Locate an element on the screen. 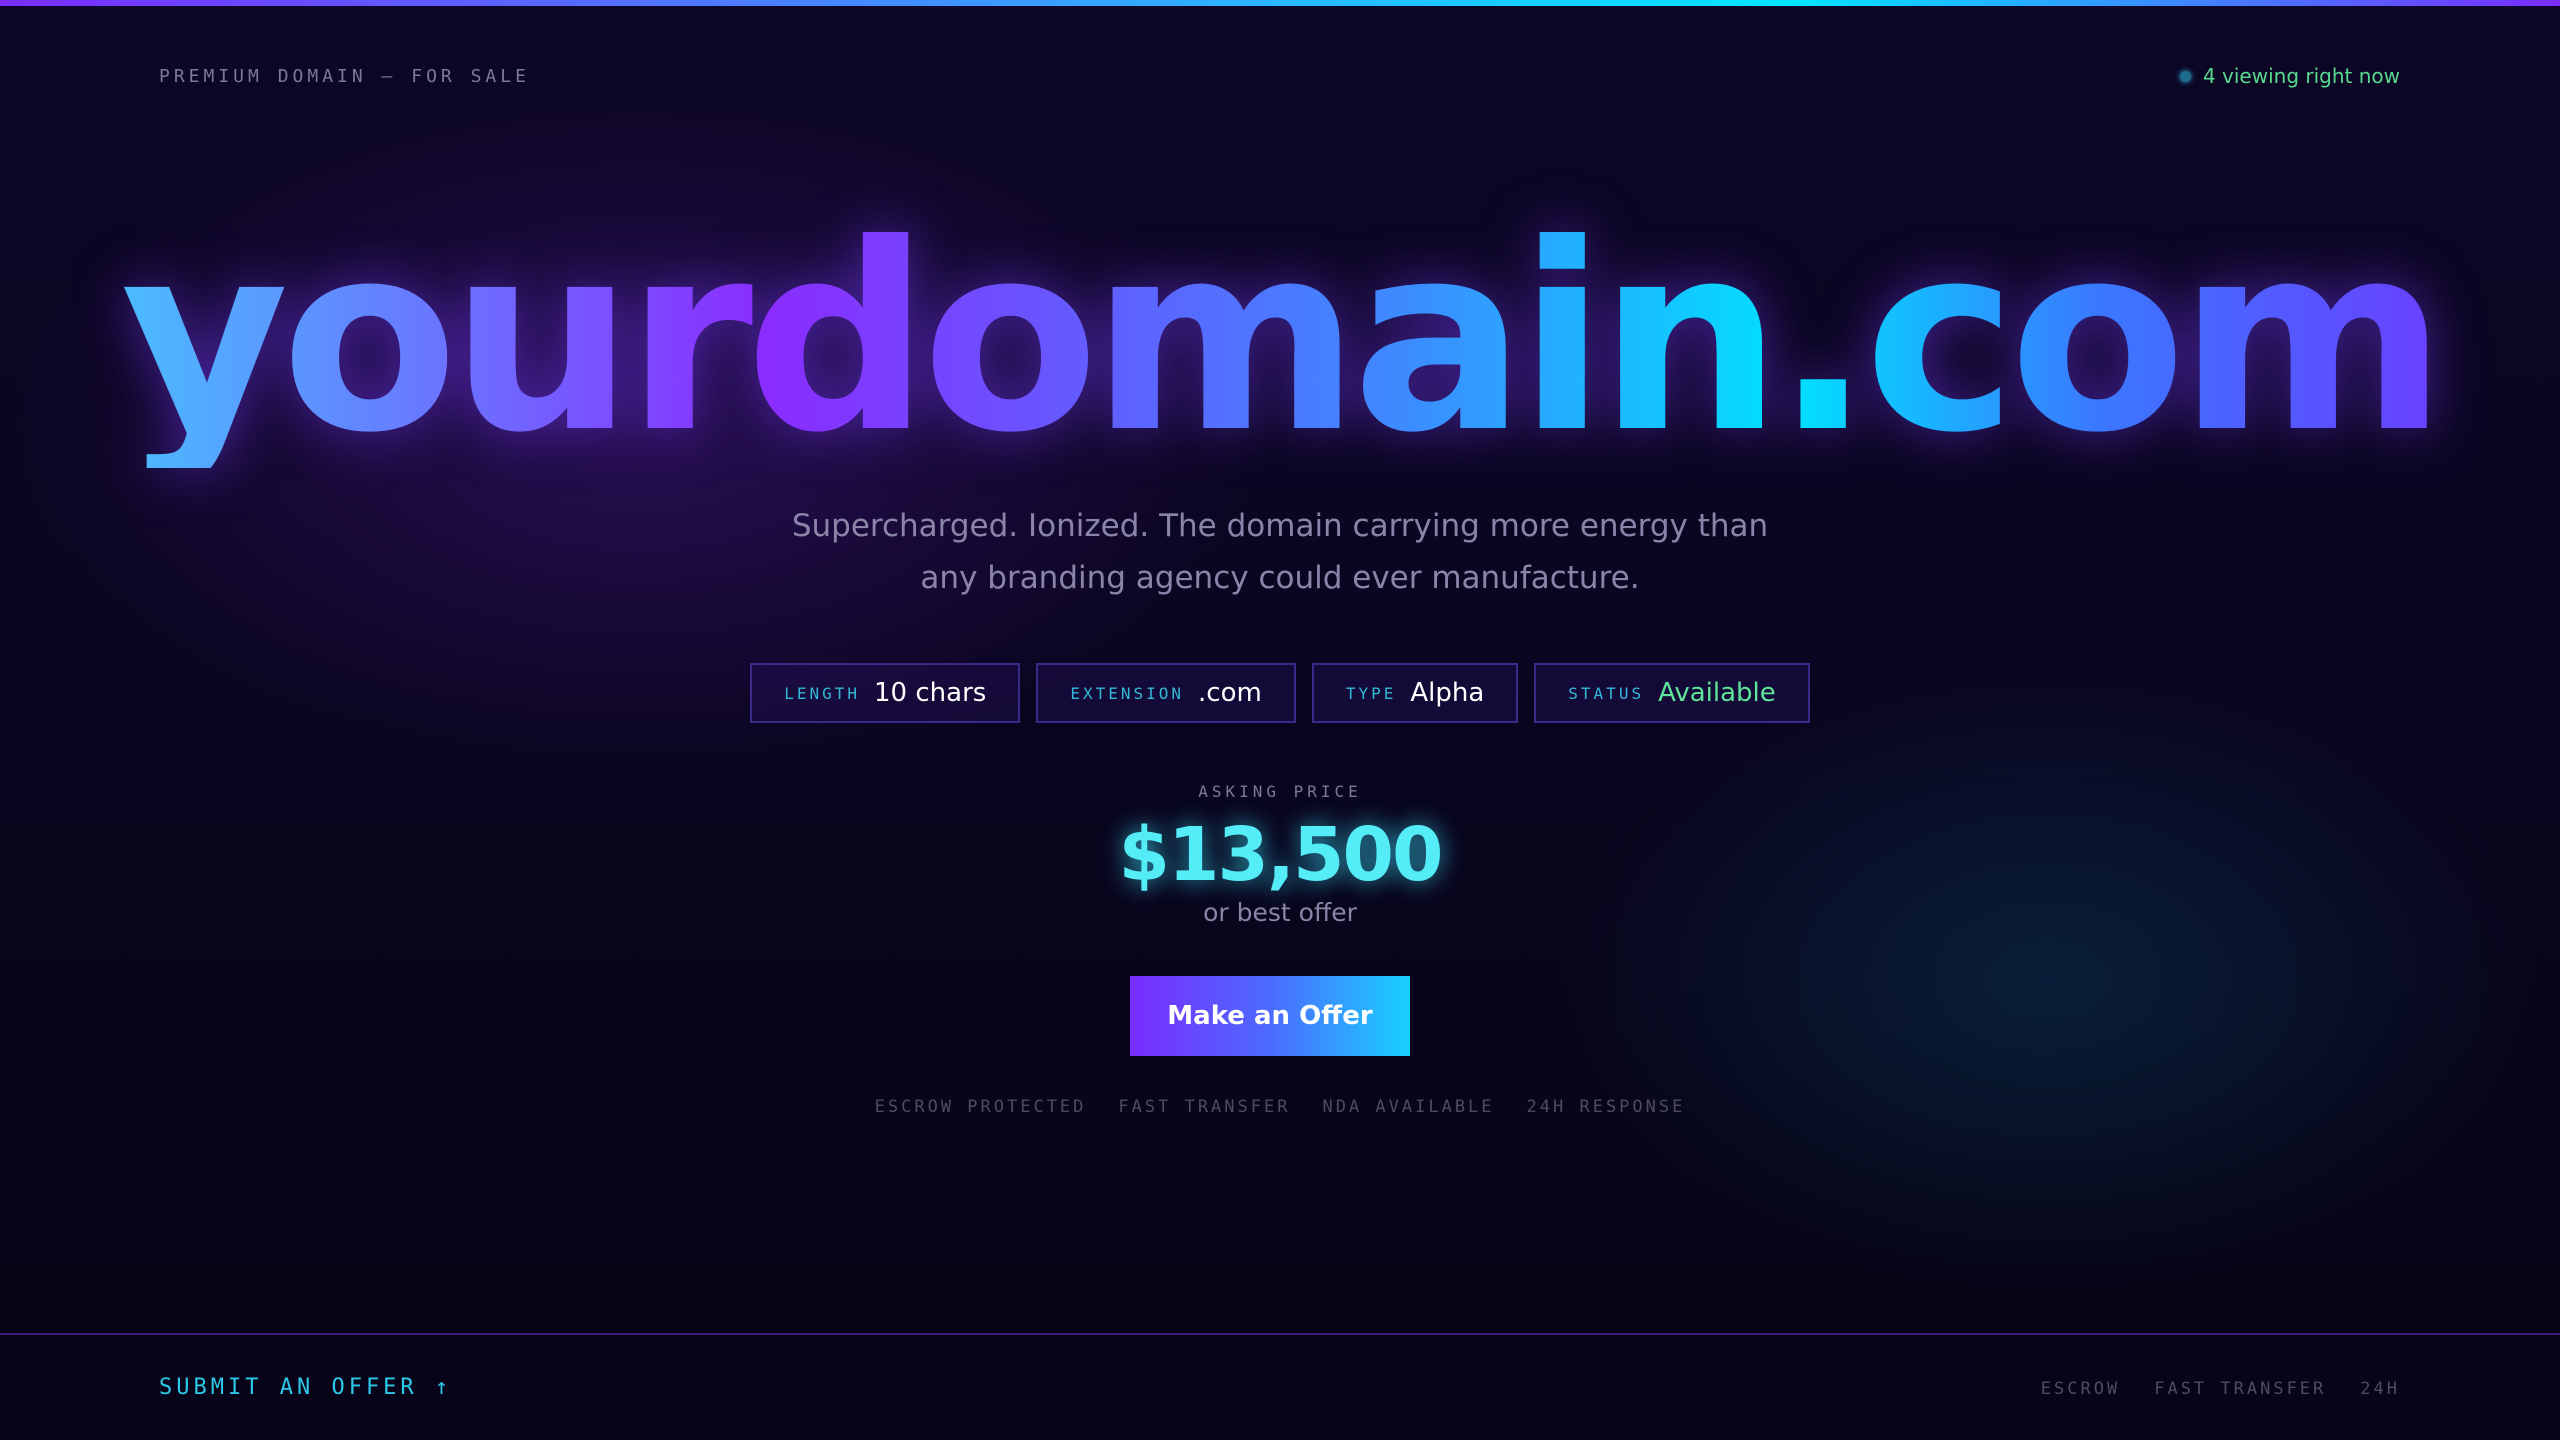 The width and height of the screenshot is (2560, 1440). chip-key: STATUS is located at coordinates (1606, 693).